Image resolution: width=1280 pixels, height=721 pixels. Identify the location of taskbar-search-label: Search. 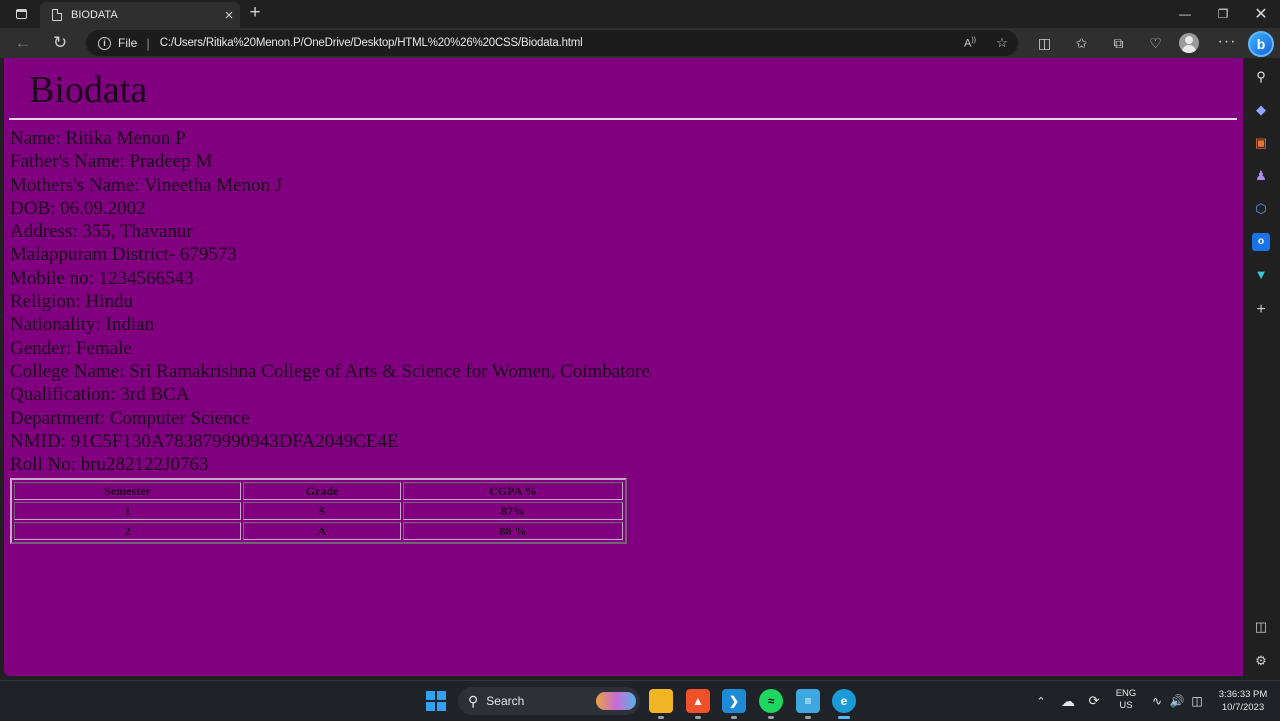
(505, 701).